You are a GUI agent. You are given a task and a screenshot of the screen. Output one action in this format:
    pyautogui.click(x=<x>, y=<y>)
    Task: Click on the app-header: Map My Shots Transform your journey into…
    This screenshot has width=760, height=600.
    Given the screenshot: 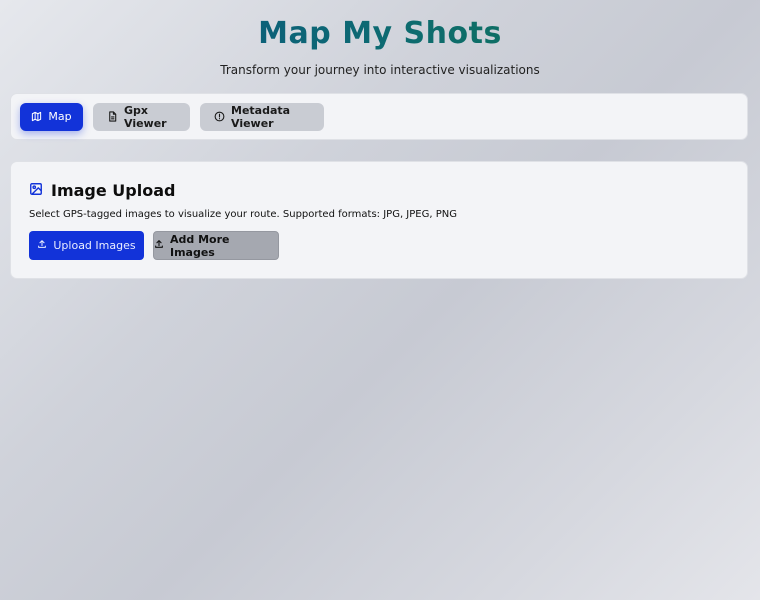 What is the action you would take?
    pyautogui.click(x=380, y=38)
    